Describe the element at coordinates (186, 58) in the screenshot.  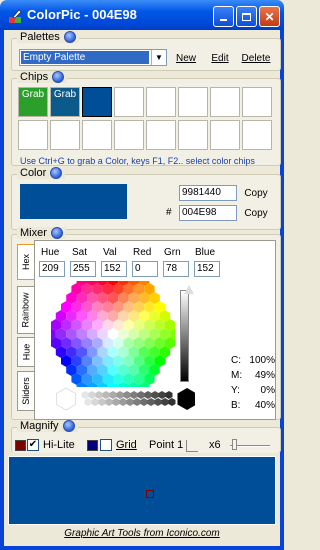
I see `new-palette-button: New` at that location.